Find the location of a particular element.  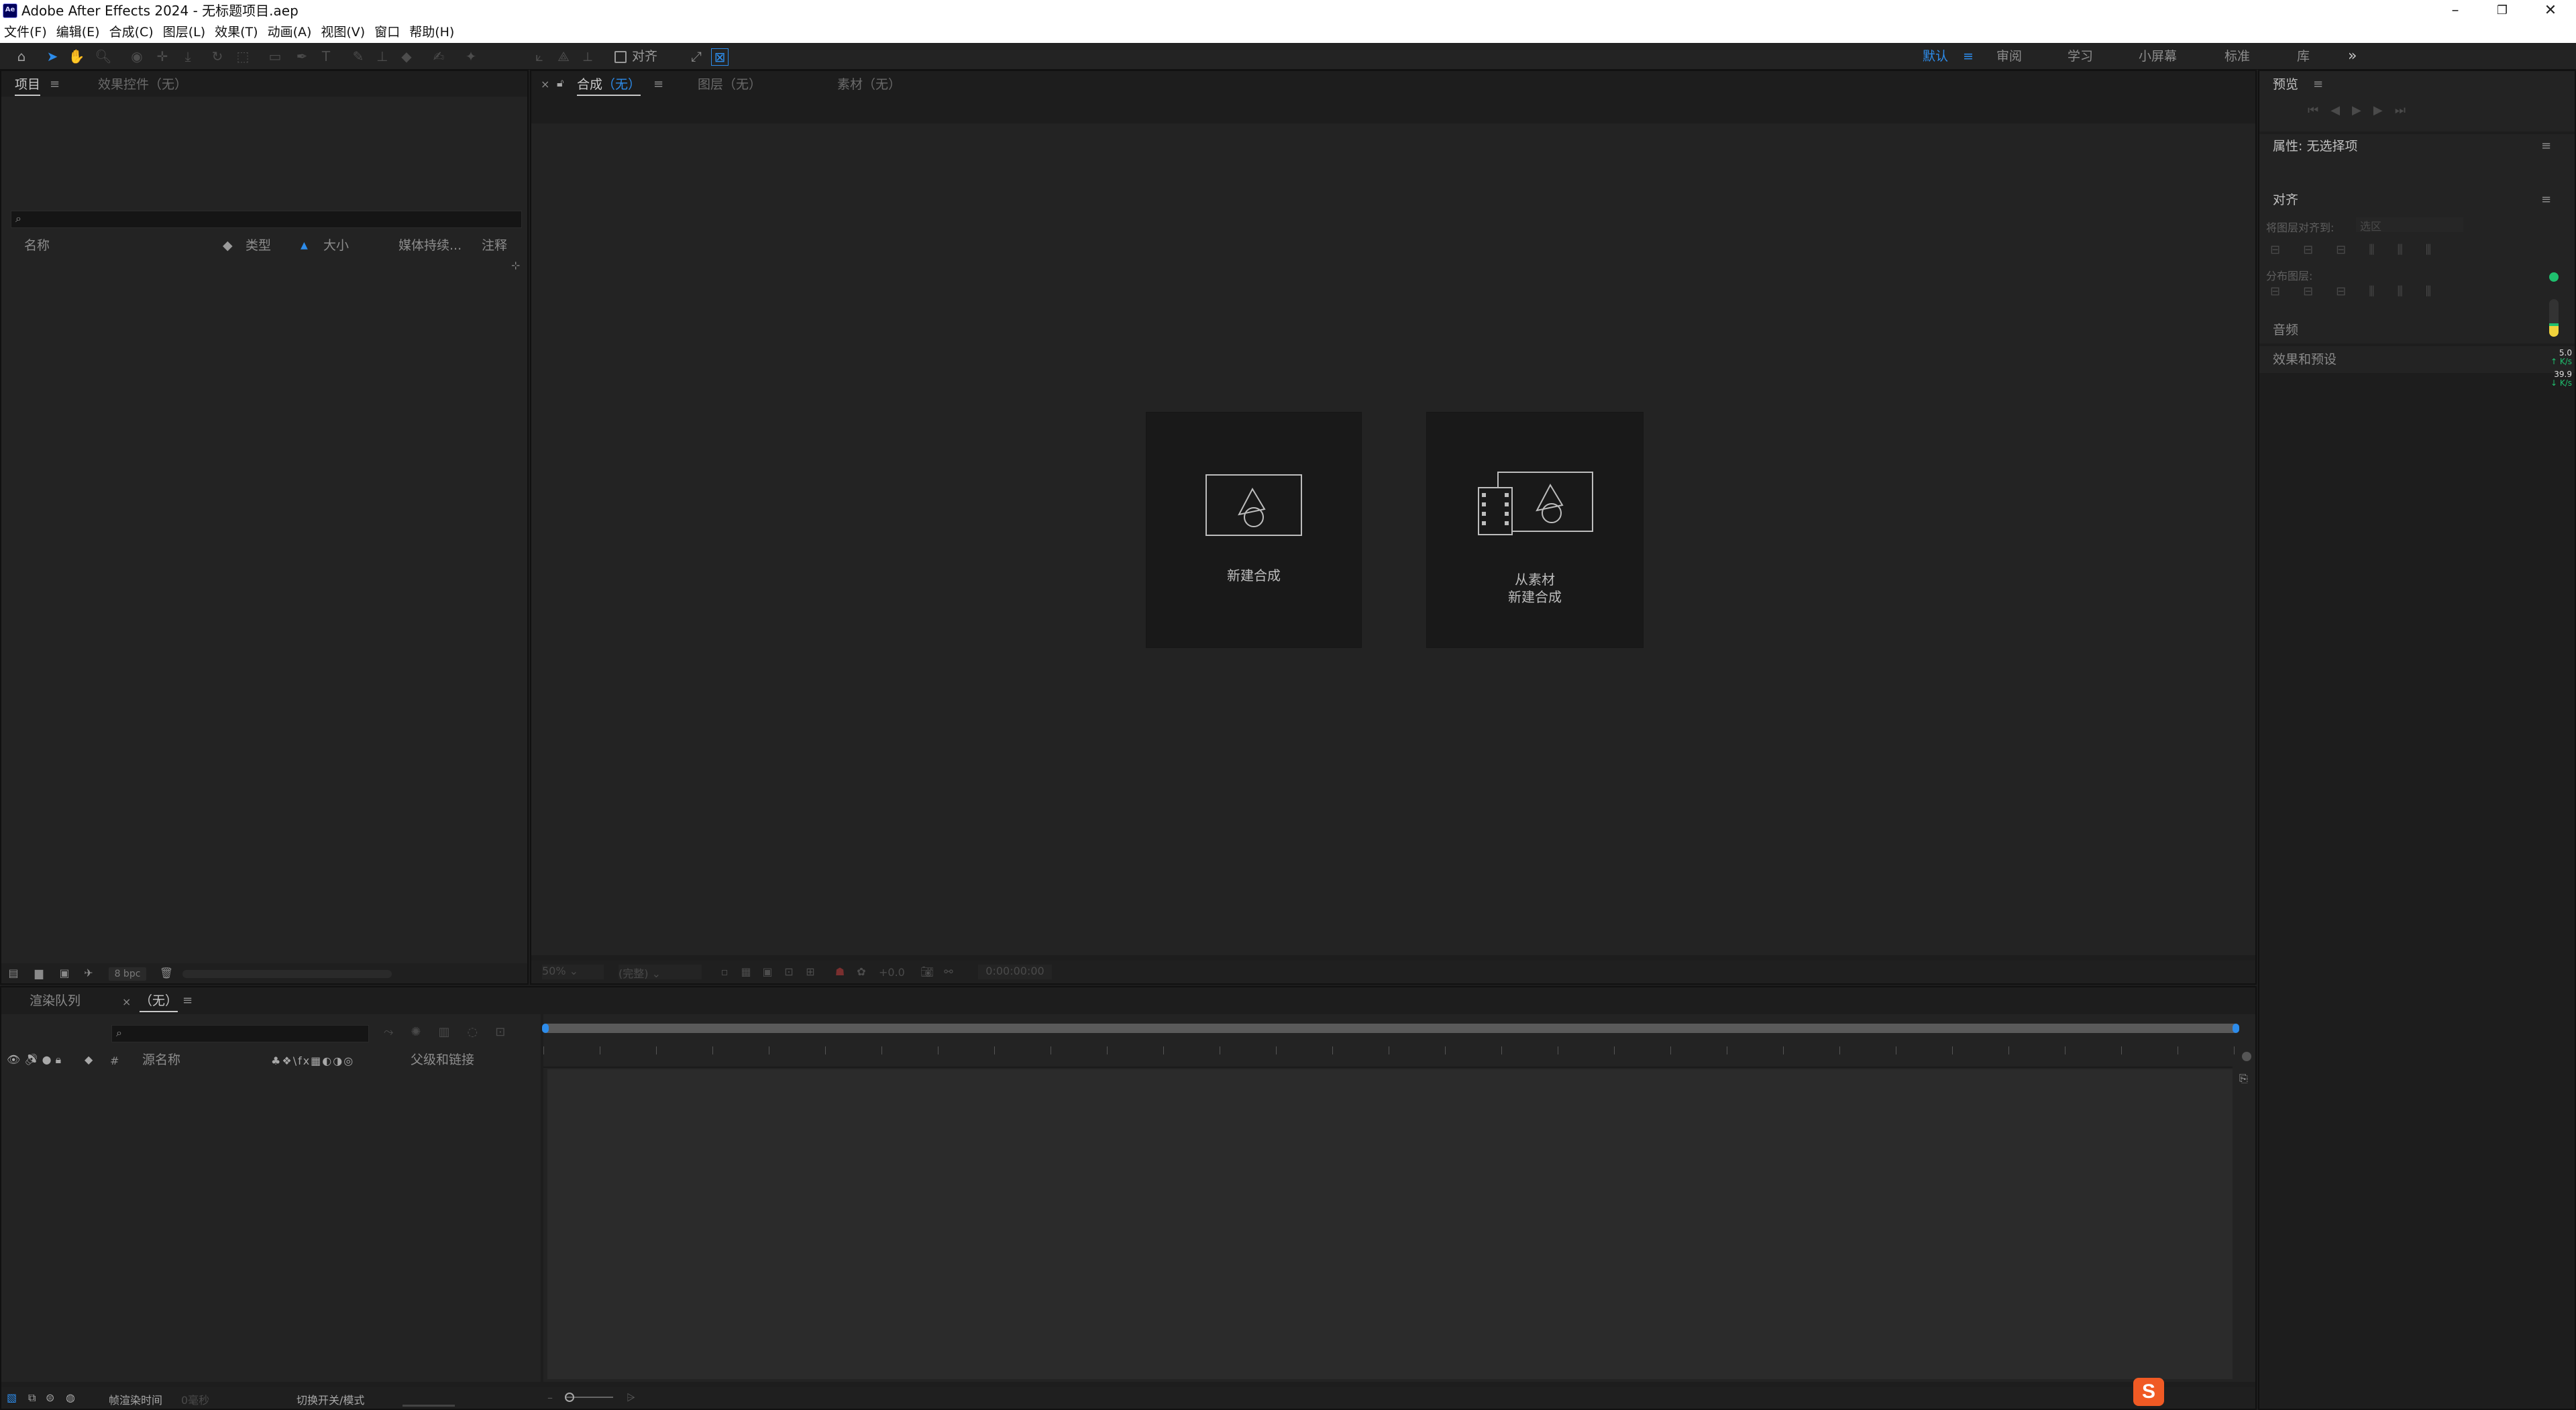

menu-window: 窗口 is located at coordinates (387, 32).